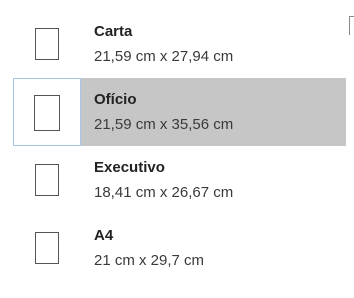 This screenshot has width=354, height=298. What do you see at coordinates (164, 124) in the screenshot?
I see `paper-size-dimensions: 21,59 cm x 35,56 cm` at bounding box center [164, 124].